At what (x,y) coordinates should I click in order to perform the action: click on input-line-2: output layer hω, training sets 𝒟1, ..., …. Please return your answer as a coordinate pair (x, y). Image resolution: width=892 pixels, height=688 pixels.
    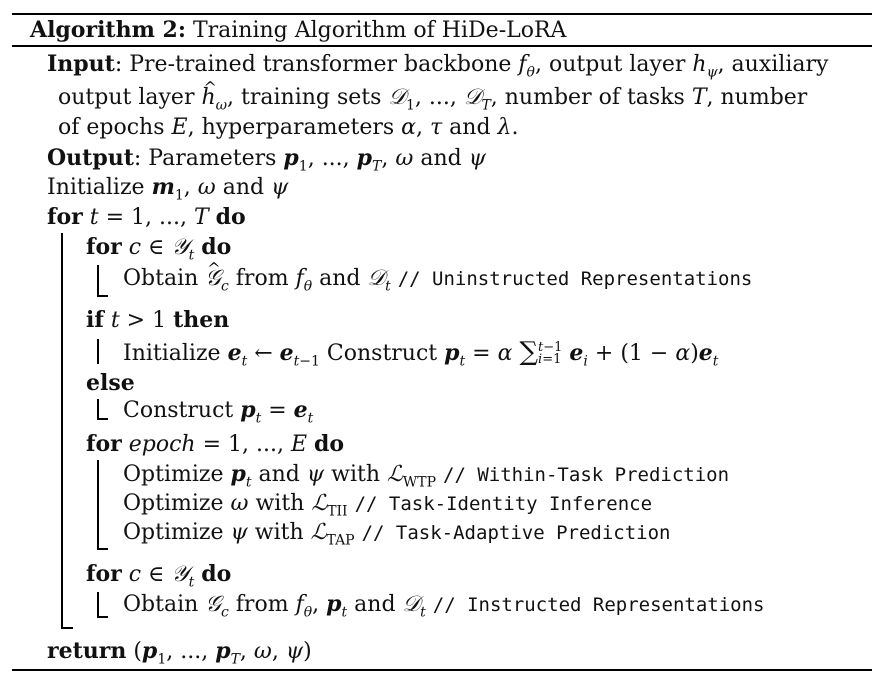
    Looking at the image, I should click on (432, 93).